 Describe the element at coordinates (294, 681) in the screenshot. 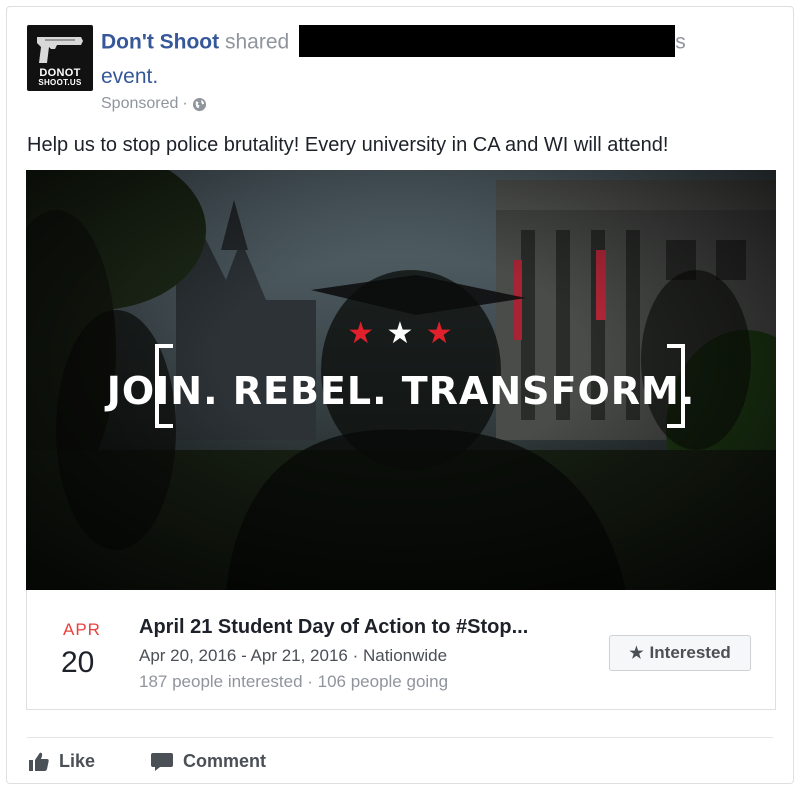

I see `event-stats: 187 people interested · 106 people going` at that location.